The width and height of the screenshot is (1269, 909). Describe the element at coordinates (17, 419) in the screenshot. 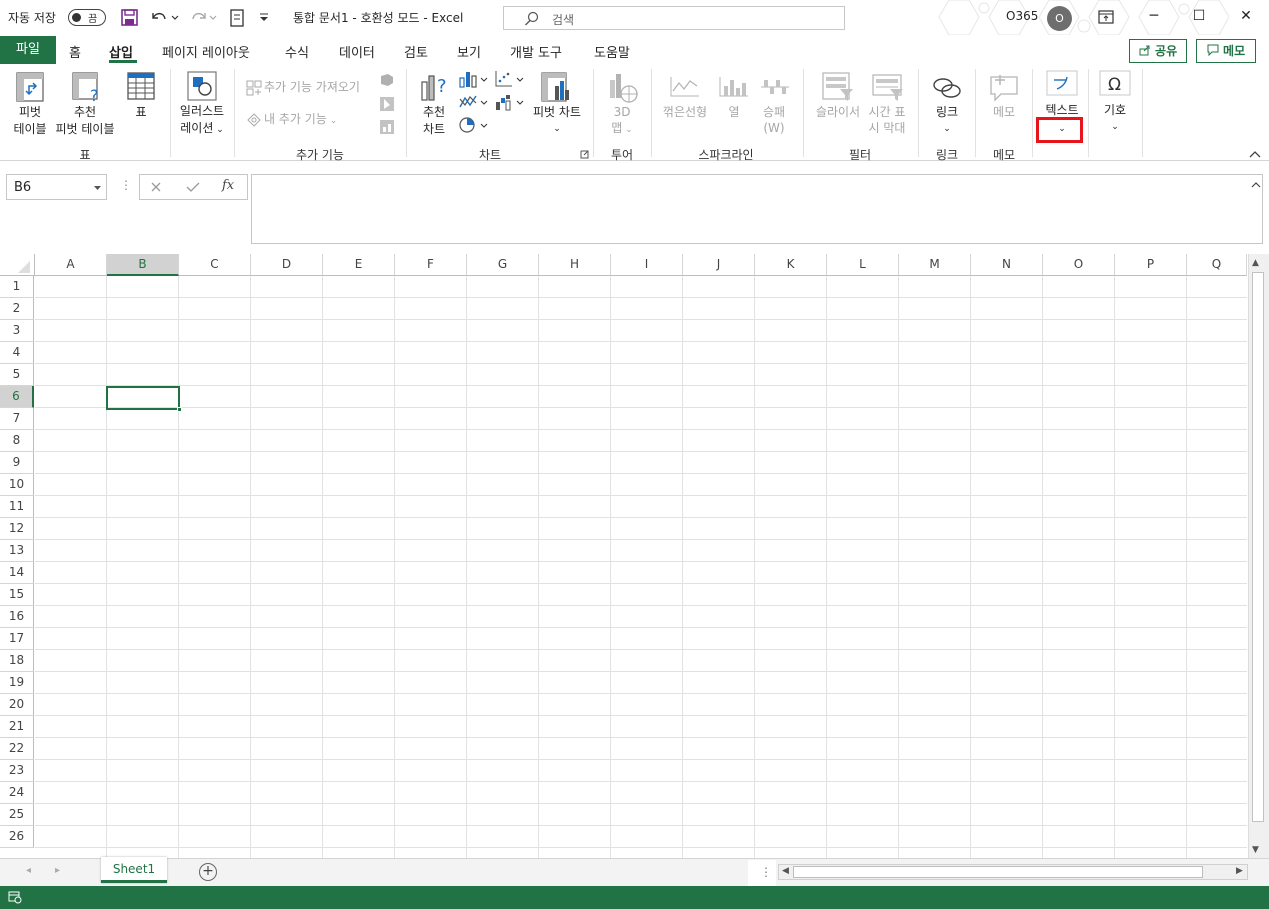

I see `row-header-7: 7` at that location.